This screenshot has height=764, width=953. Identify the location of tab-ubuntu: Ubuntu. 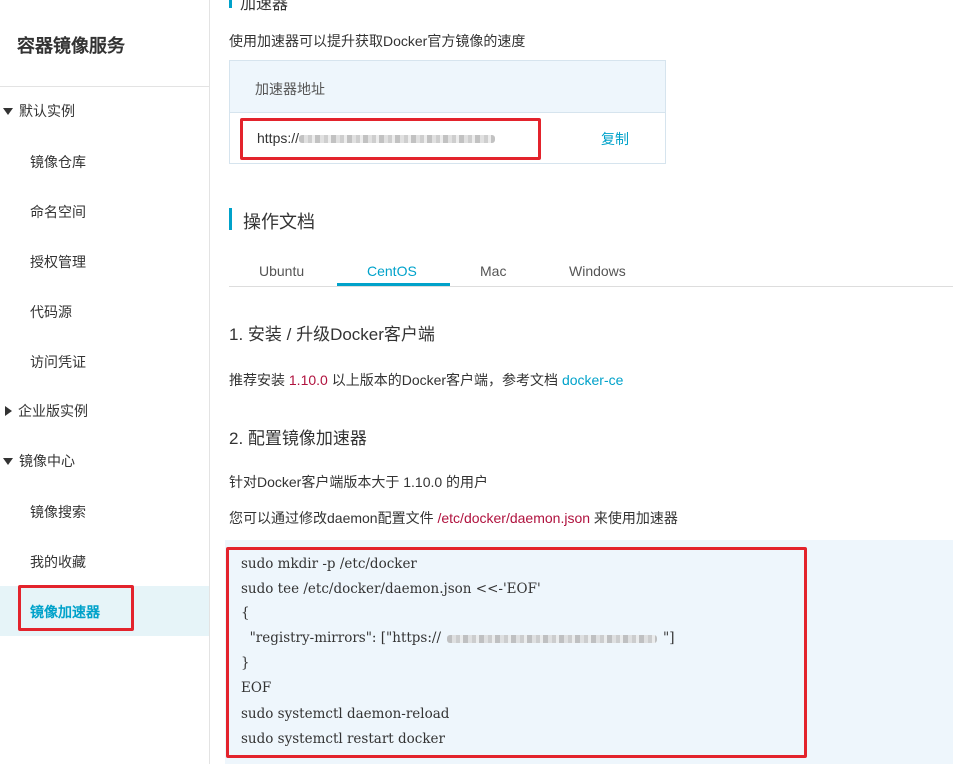
(281, 271).